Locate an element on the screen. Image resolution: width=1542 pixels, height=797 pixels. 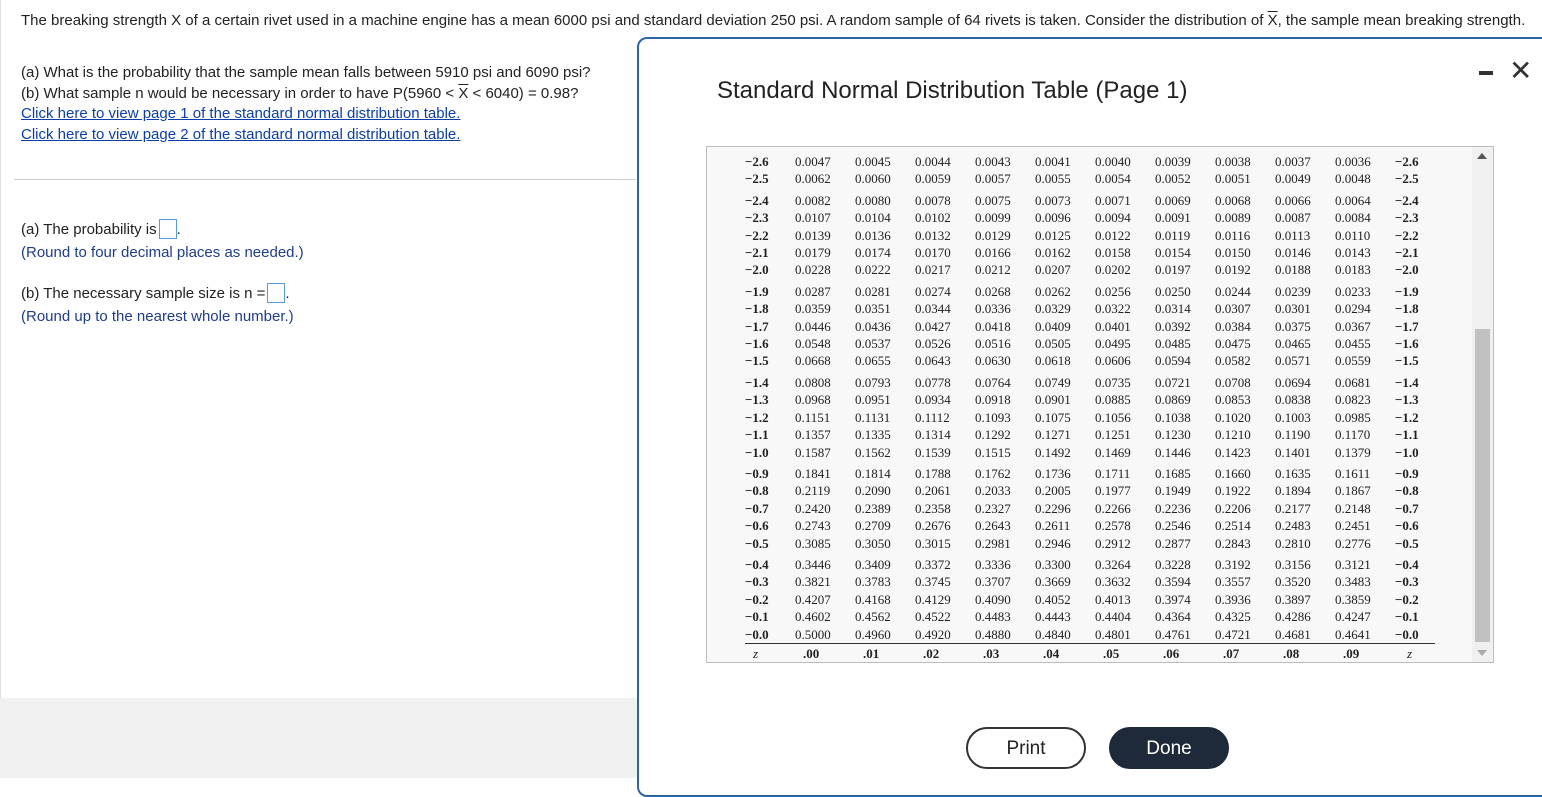
probability-cell: 0.1151 is located at coordinates (813, 417).